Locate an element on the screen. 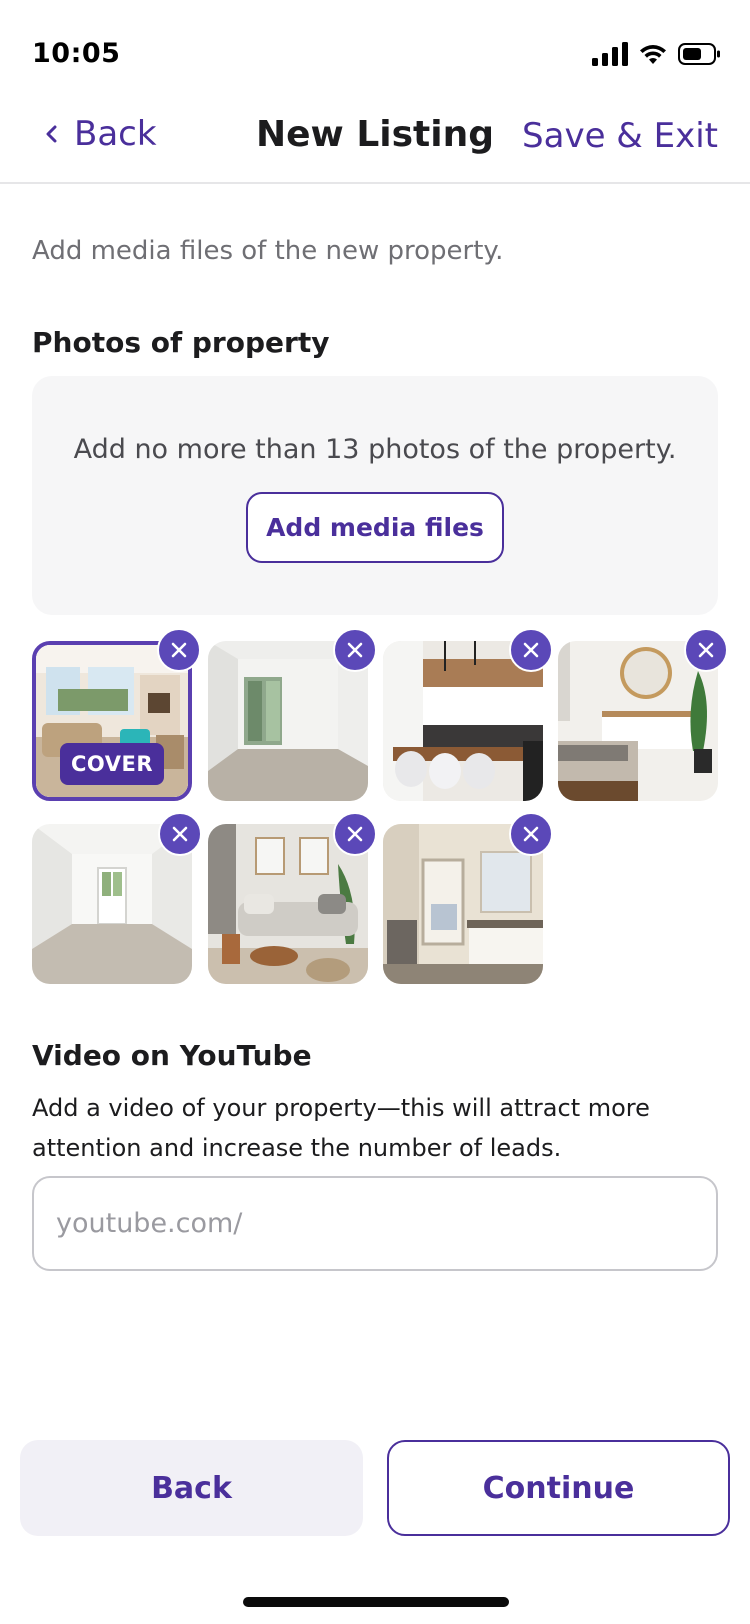 The height and width of the screenshot is (1624, 750). status-time: 10:05 is located at coordinates (76, 53).